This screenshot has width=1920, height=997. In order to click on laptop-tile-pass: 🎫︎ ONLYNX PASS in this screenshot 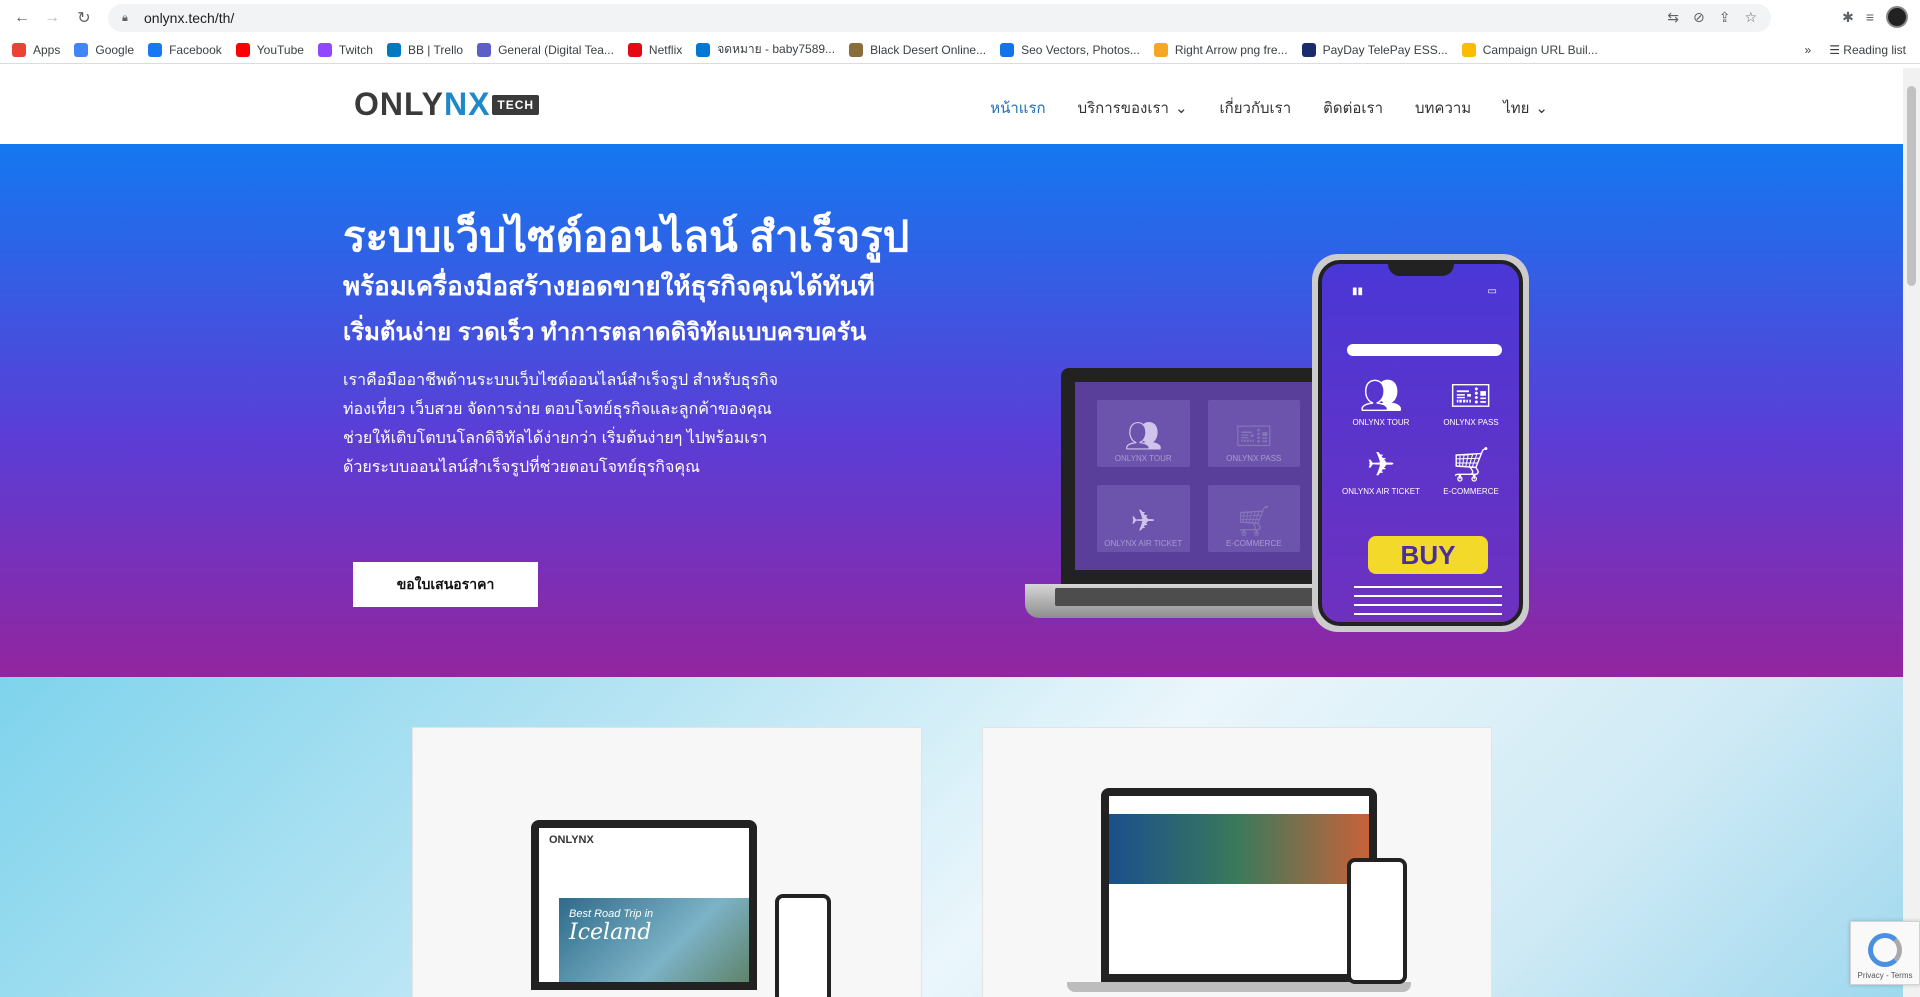, I will do `click(1253, 433)`.